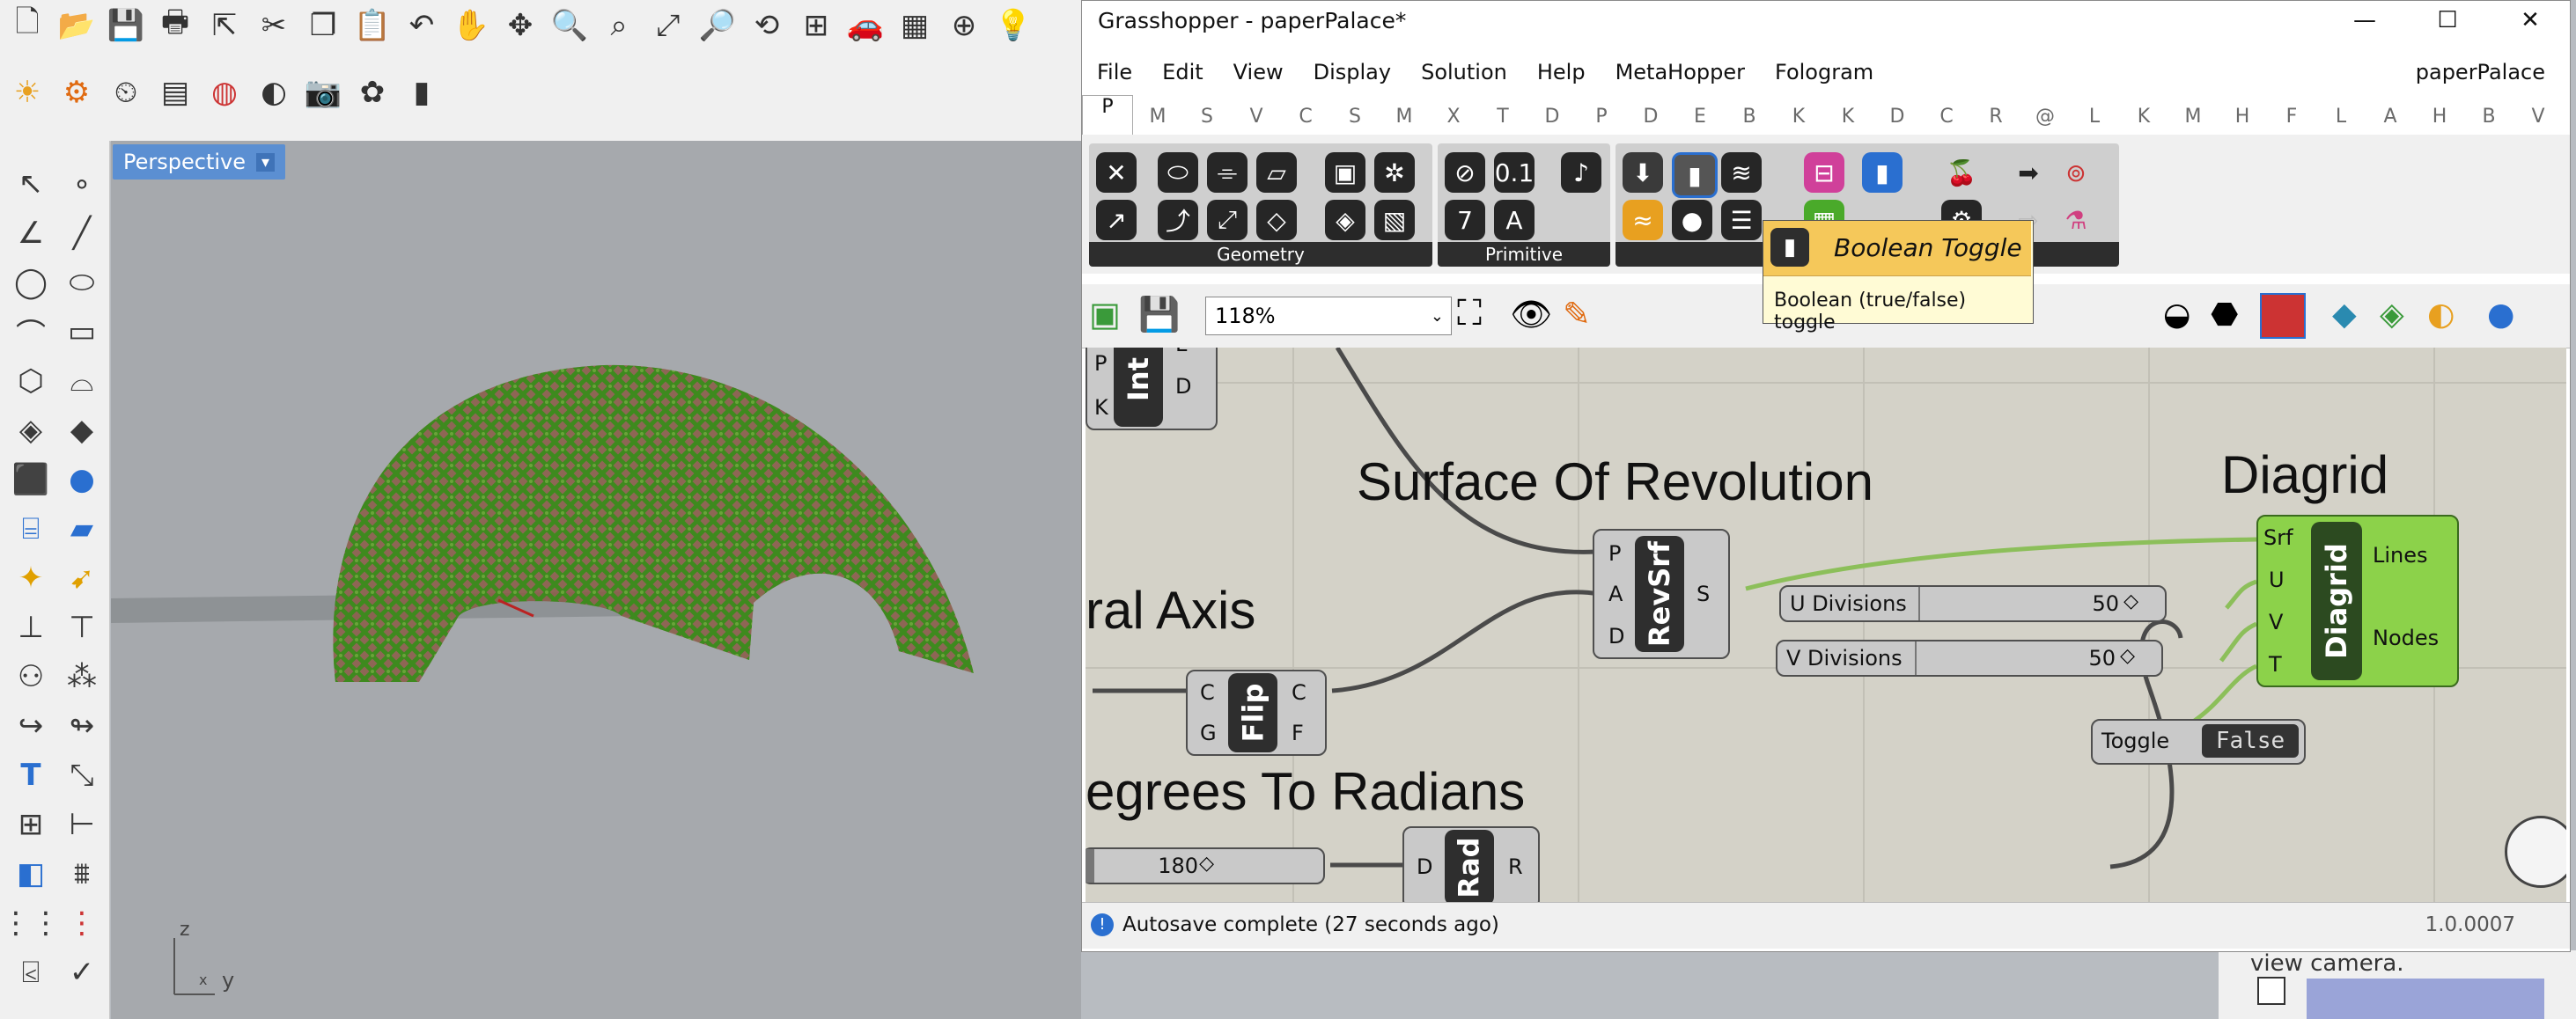 This screenshot has height=1019, width=2576. What do you see at coordinates (31, 775) in the screenshot?
I see `text-icon: T` at bounding box center [31, 775].